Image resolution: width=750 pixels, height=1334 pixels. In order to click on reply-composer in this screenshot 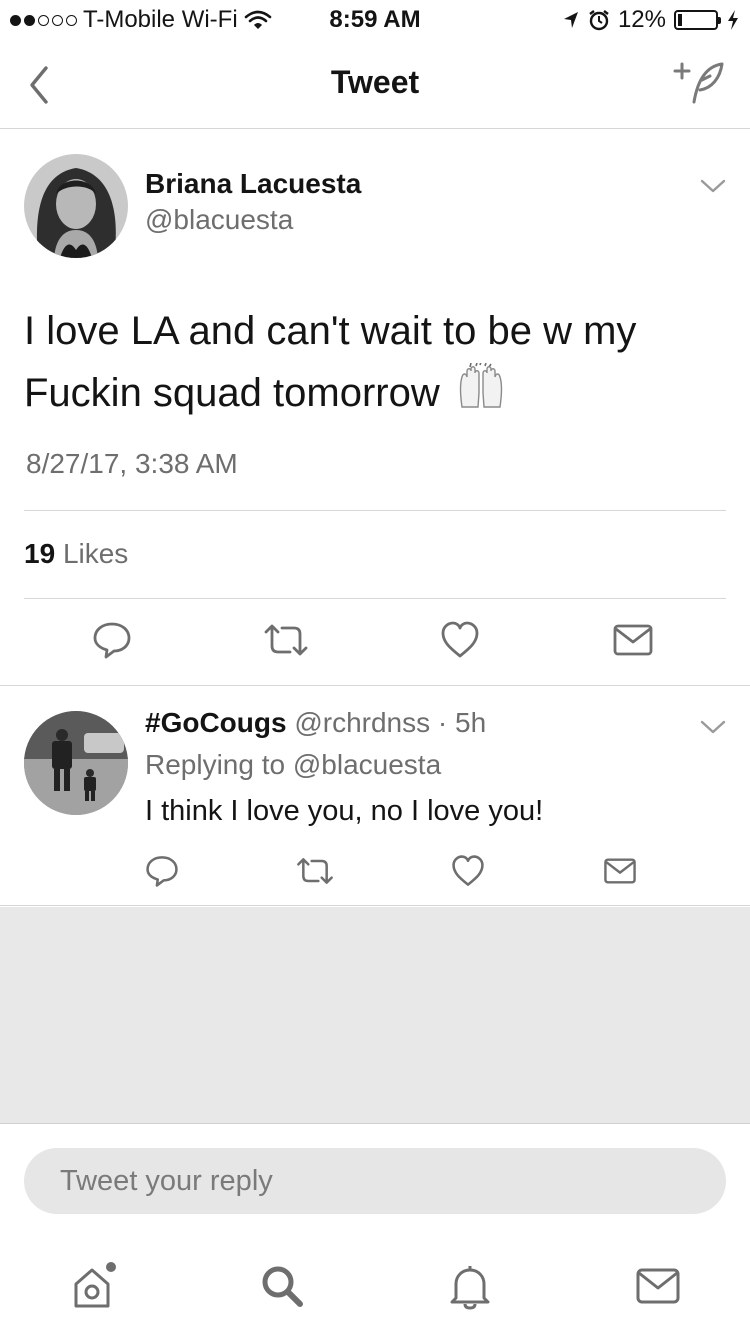, I will do `click(375, 1180)`.